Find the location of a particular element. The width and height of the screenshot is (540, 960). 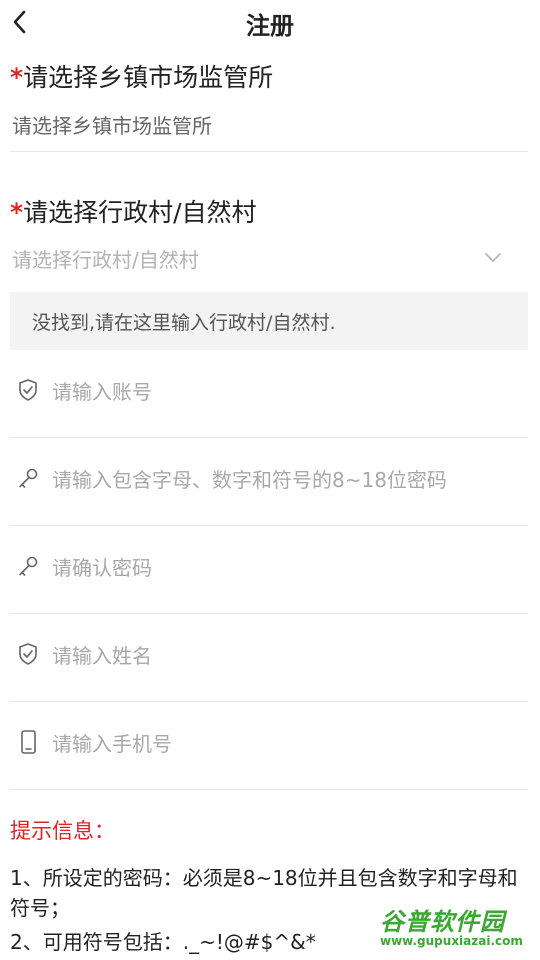

password-field is located at coordinates (269, 482).